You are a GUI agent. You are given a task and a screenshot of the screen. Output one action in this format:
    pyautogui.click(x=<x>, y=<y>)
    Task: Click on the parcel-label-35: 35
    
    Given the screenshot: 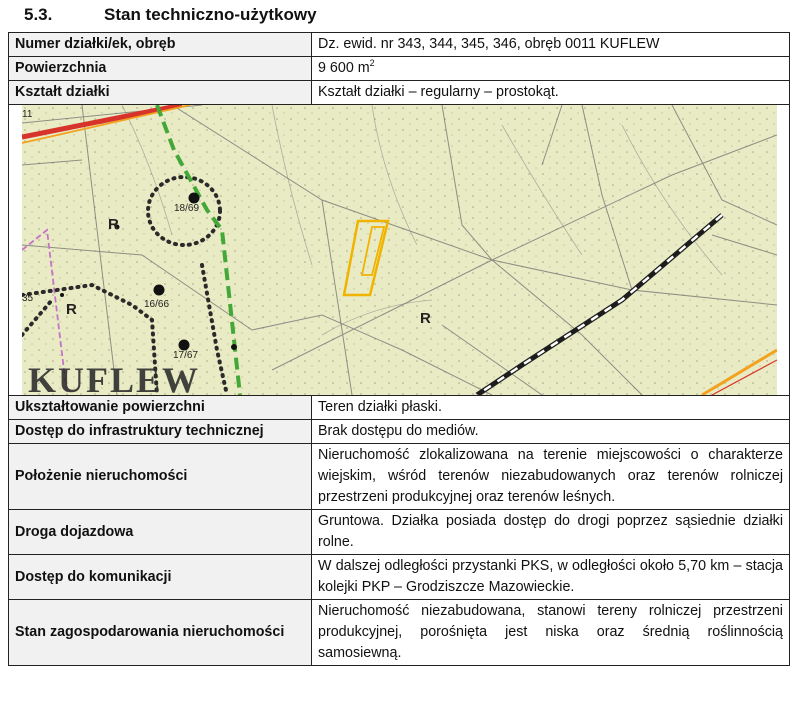 What is the action you would take?
    pyautogui.click(x=28, y=298)
    